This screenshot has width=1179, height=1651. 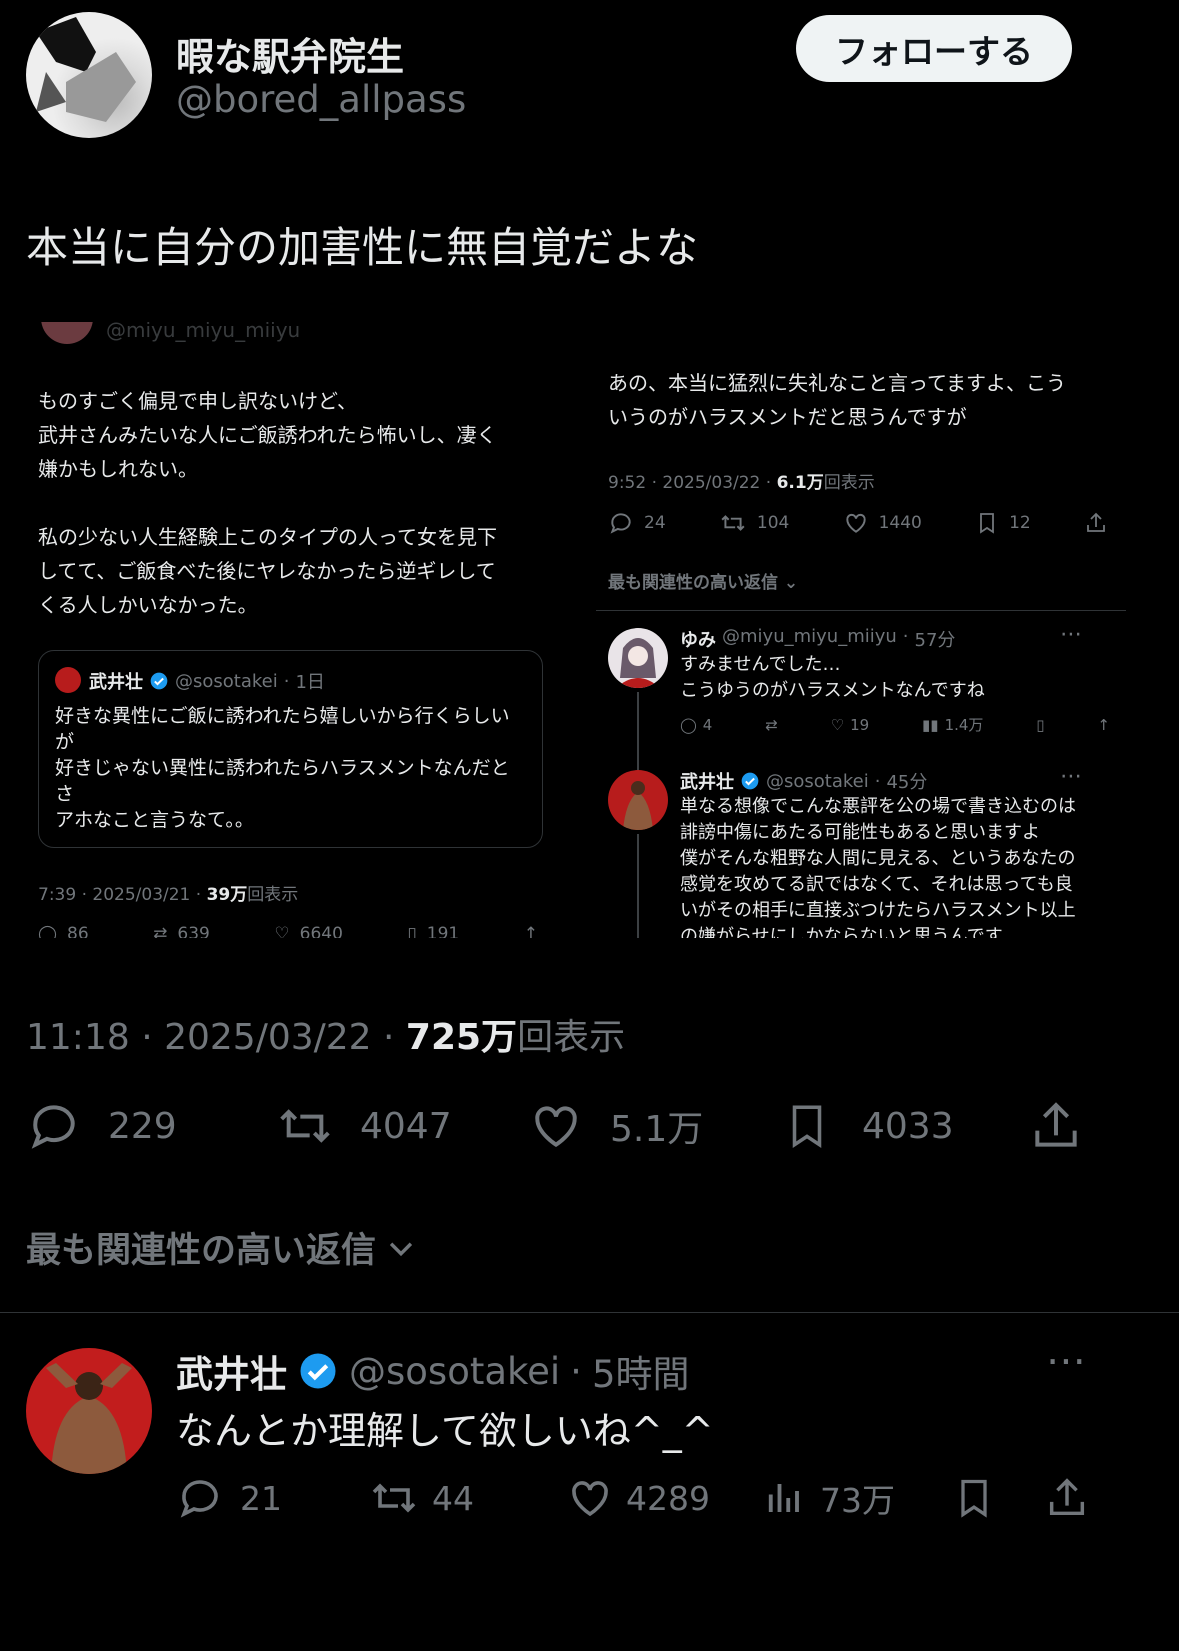 I want to click on reply-share-button, so click(x=1067, y=1498).